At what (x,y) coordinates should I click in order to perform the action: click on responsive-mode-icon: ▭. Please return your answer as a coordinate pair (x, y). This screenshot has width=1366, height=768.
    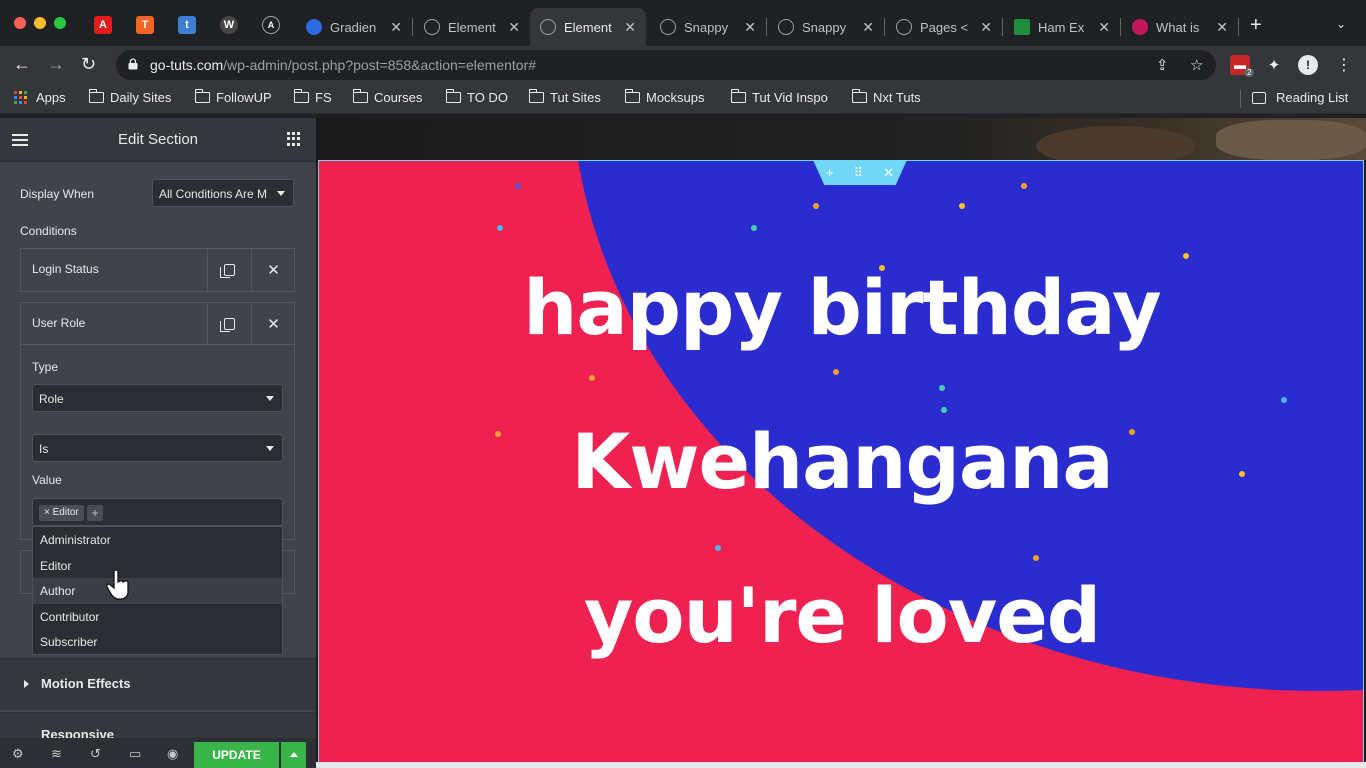
    Looking at the image, I should click on (135, 754).